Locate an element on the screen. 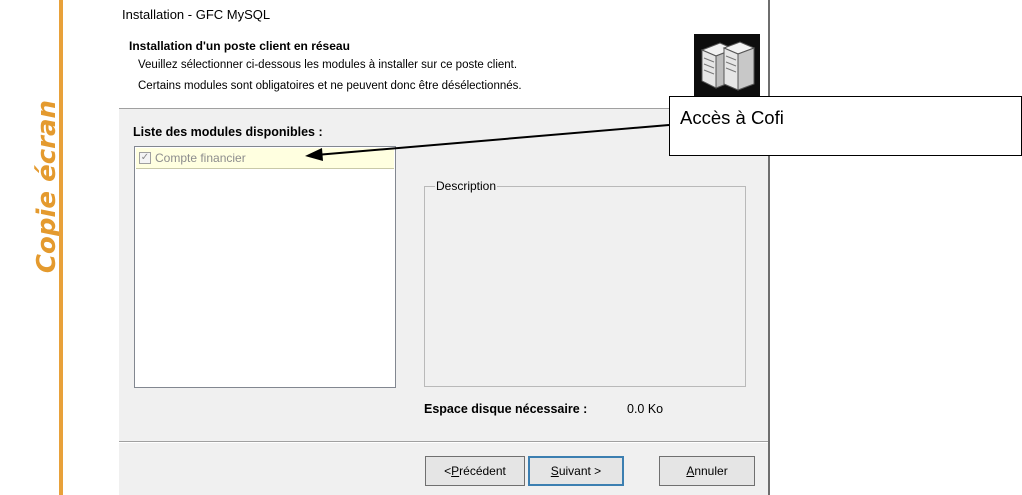  header-title: Installation d'un poste client en réseau is located at coordinates (239, 46).